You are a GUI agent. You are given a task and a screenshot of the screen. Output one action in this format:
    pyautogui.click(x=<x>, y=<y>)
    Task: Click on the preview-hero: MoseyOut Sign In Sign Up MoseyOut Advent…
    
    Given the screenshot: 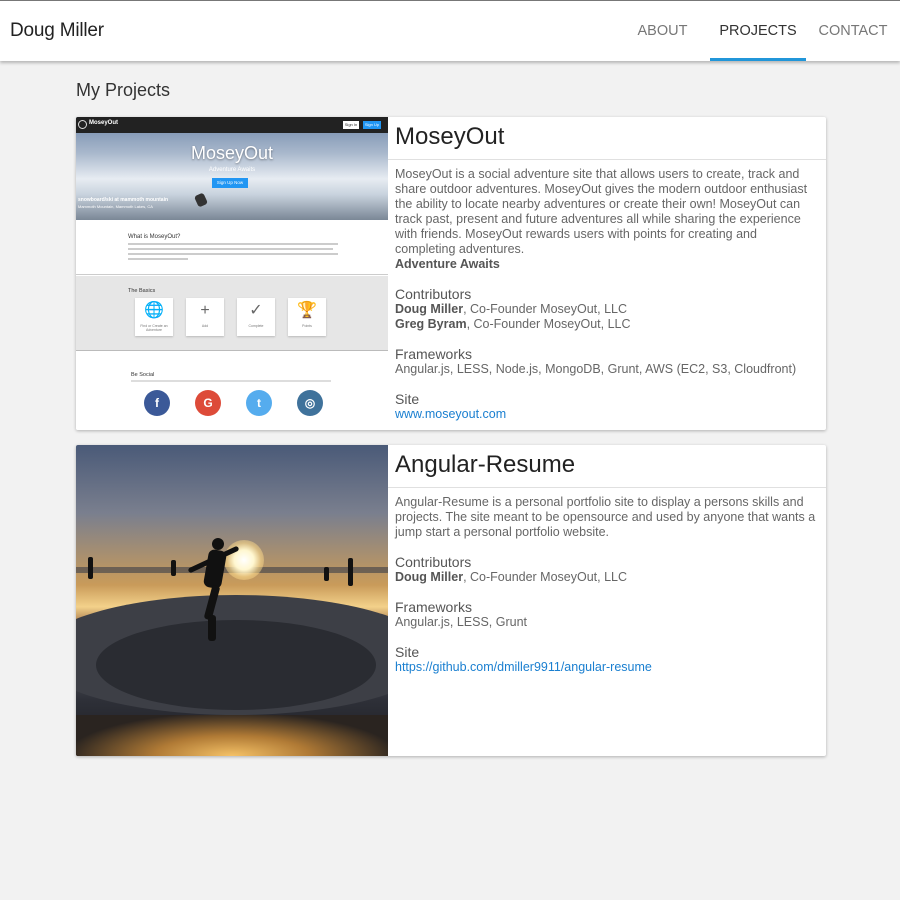 What is the action you would take?
    pyautogui.click(x=232, y=168)
    